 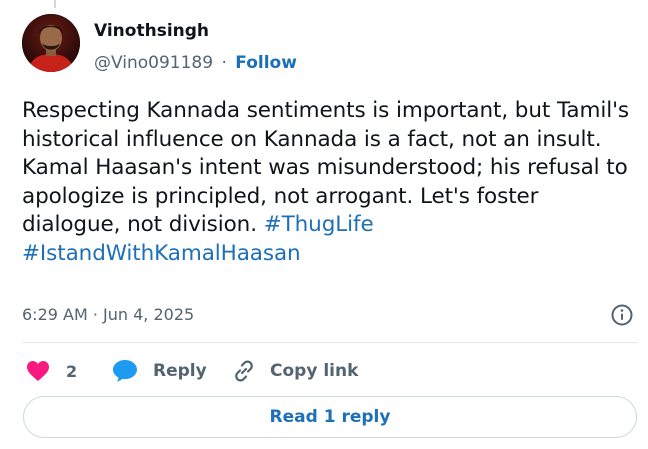 I want to click on avatar-image, so click(x=51, y=43).